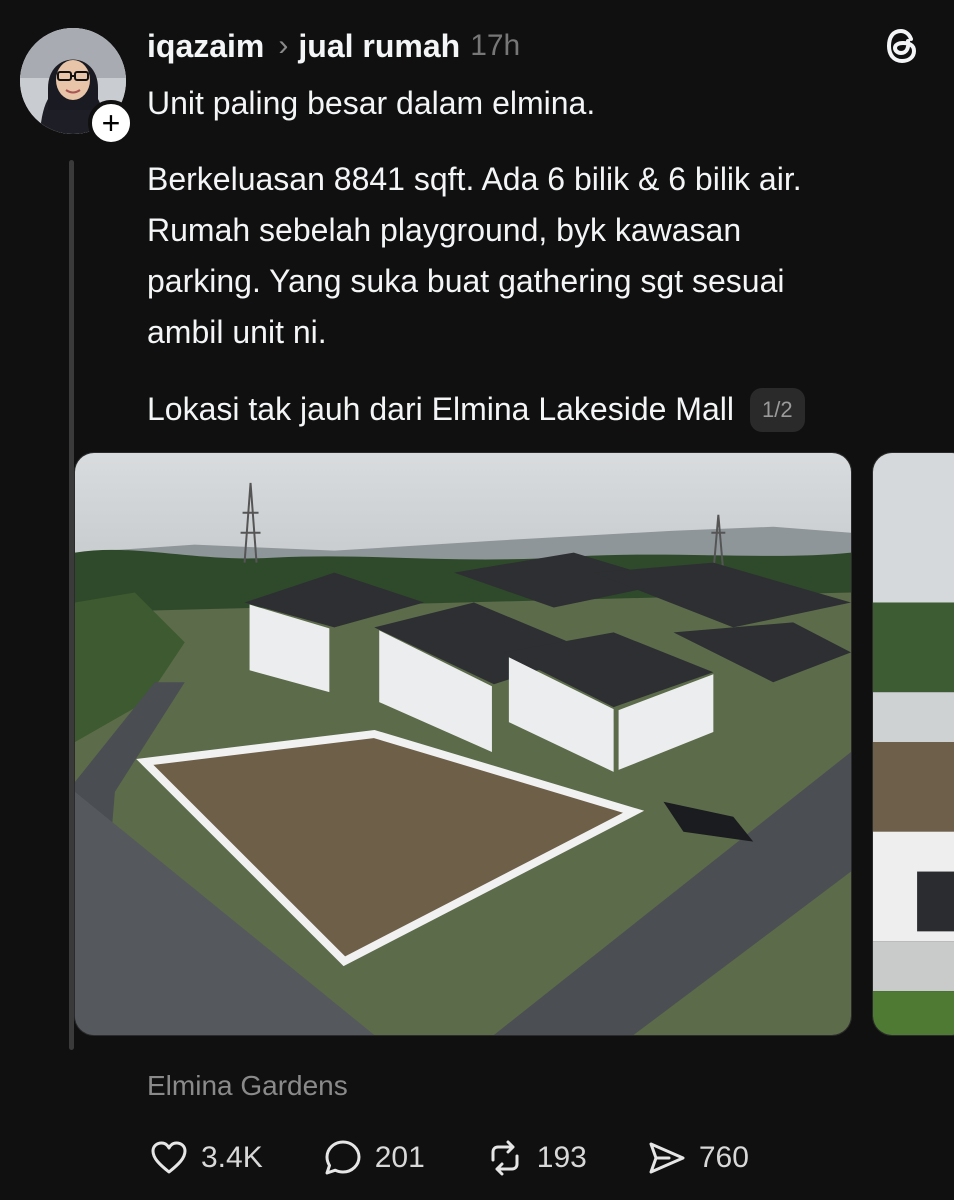 This screenshot has width=954, height=1200. Describe the element at coordinates (237, 332) in the screenshot. I see `post-text-line: ambil unit ni.` at that location.